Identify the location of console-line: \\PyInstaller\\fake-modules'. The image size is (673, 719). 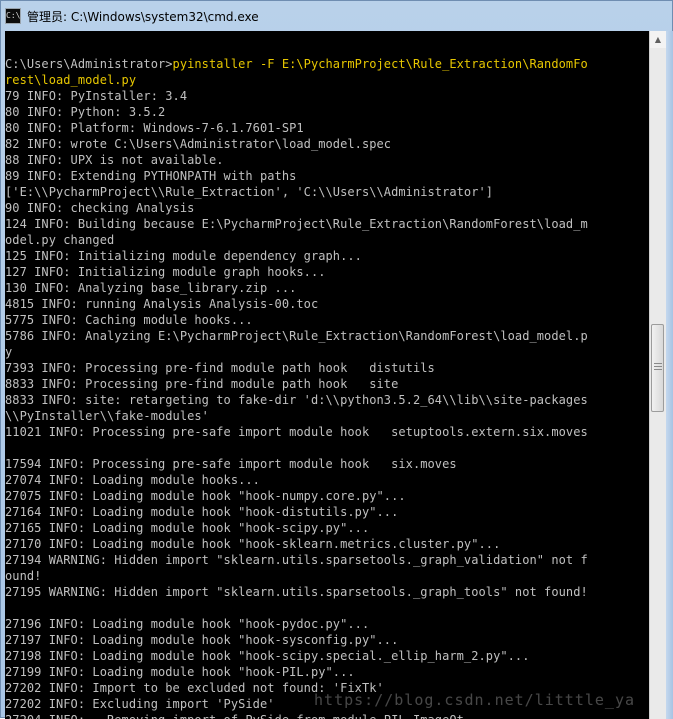
(107, 416).